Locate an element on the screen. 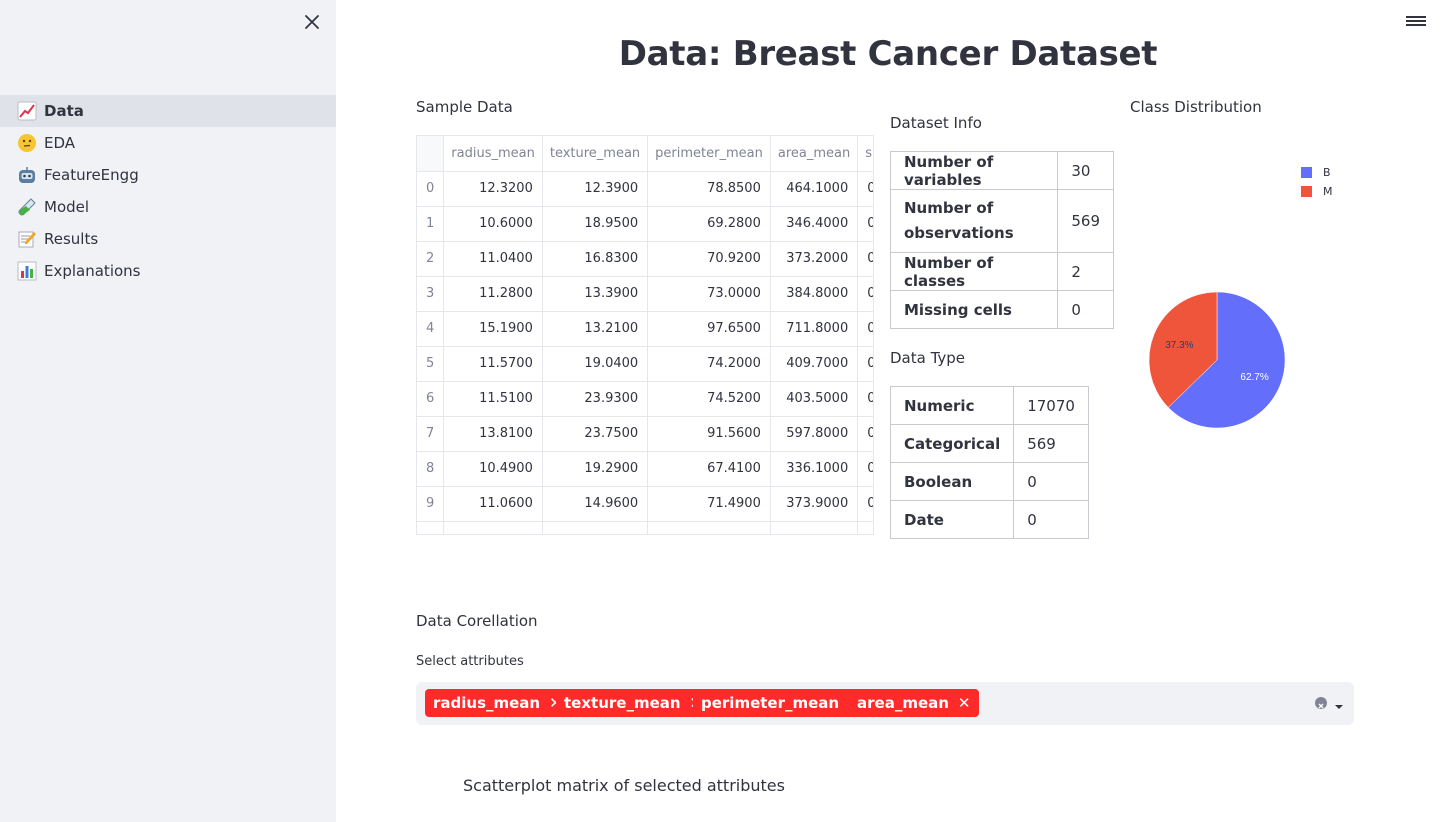 The height and width of the screenshot is (822, 1440). table-row: 810.490019.290067.4100336.10000.0 is located at coordinates (645, 469).